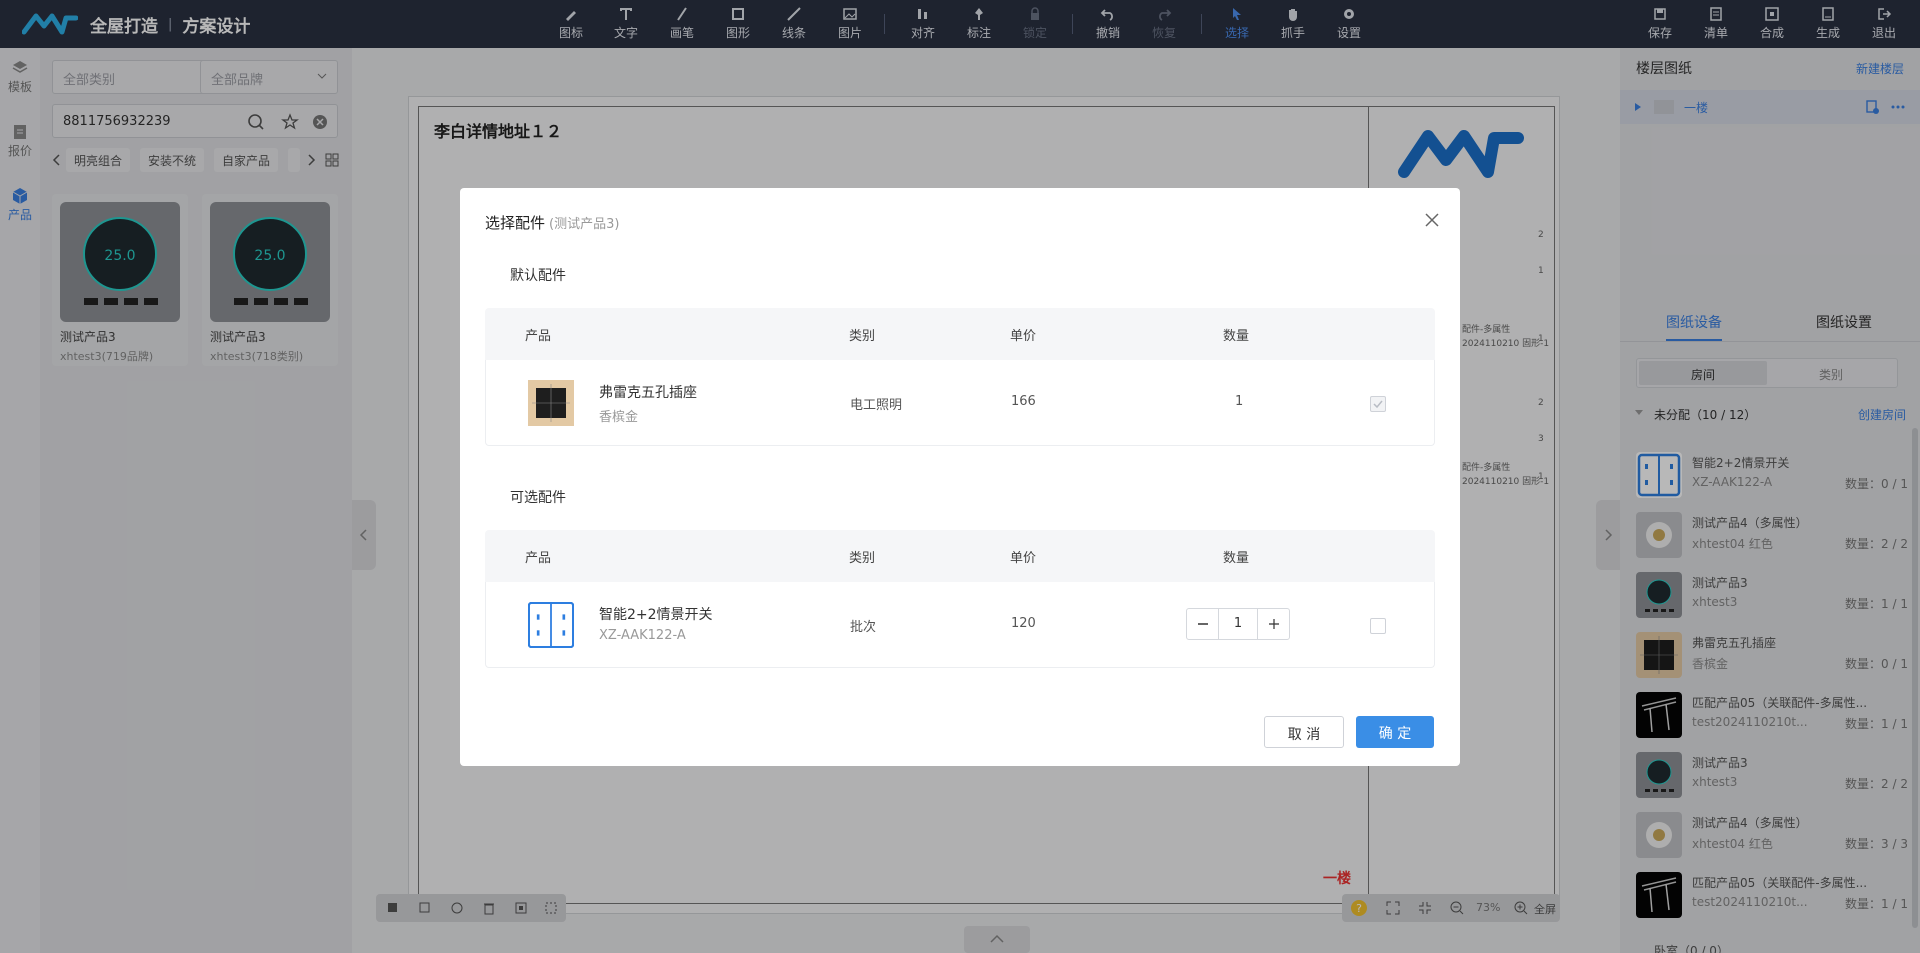 This screenshot has height=953, width=1920. What do you see at coordinates (1378, 626) in the screenshot?
I see `optional-checkbox` at bounding box center [1378, 626].